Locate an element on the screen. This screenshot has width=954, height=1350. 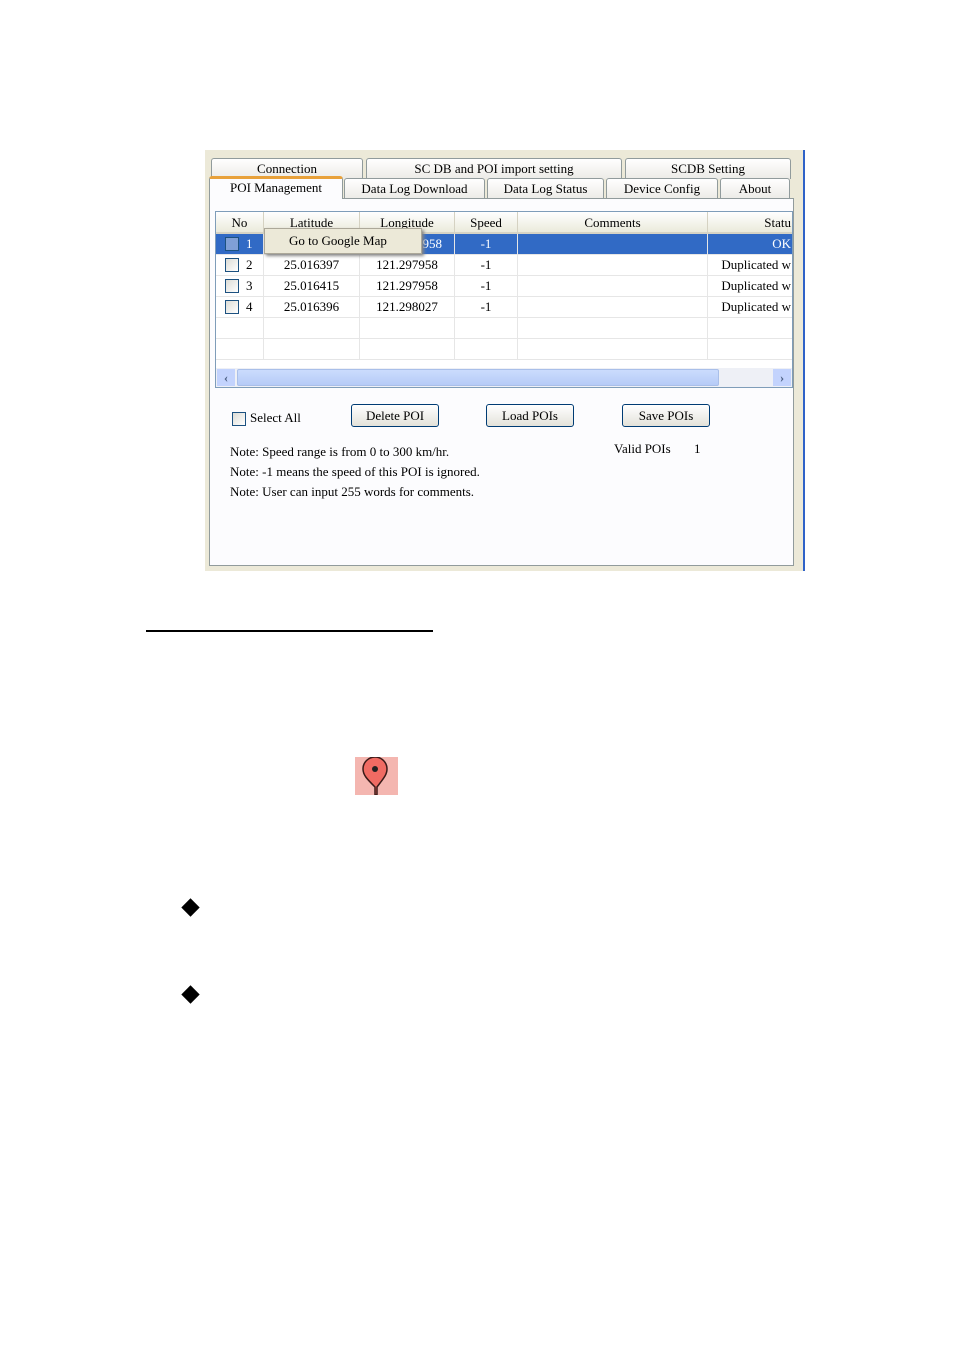
table-row: 4 25.016396 121.298027 -1 Duplicated w is located at coordinates (504, 307).